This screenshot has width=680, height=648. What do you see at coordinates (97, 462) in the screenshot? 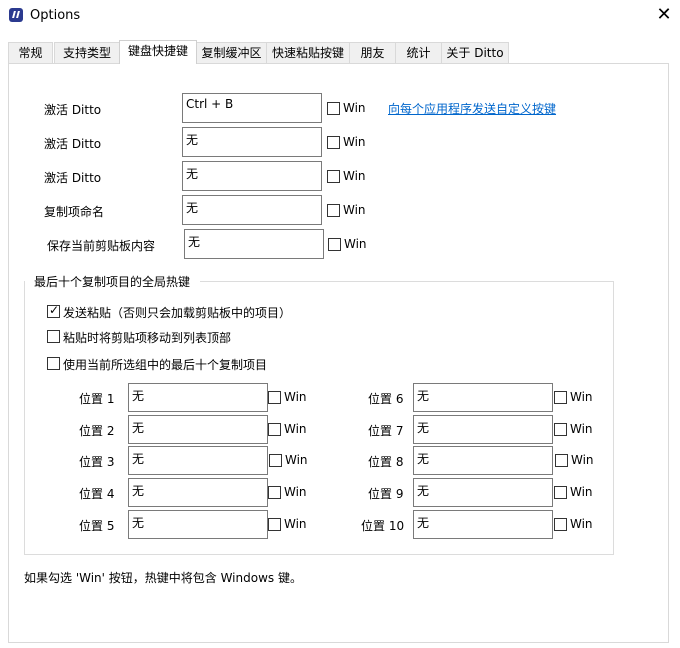
I see `position-label: 位置 3` at bounding box center [97, 462].